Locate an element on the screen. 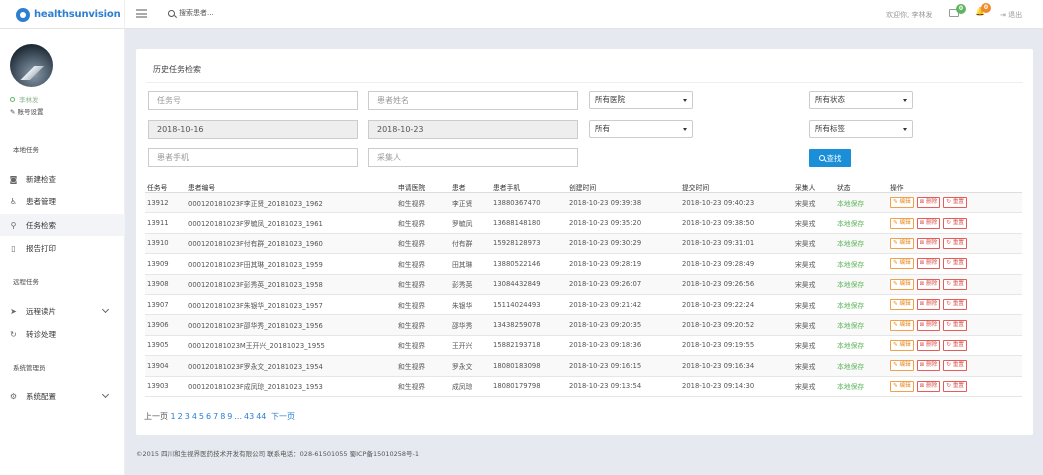 The image size is (1043, 475). logout-link: ⇥ 退出 is located at coordinates (1011, 15).